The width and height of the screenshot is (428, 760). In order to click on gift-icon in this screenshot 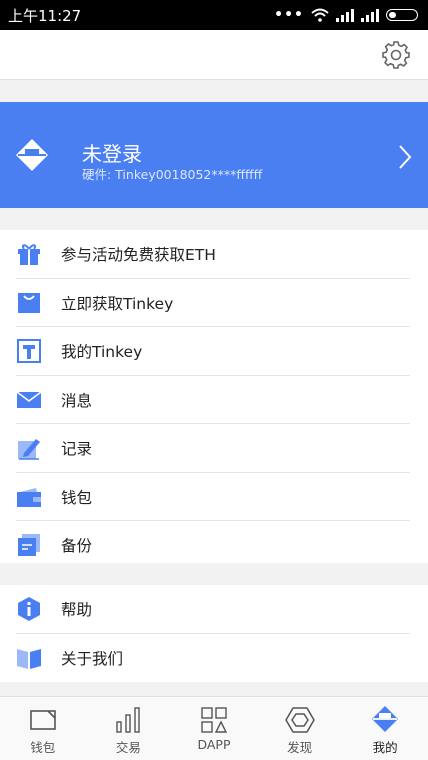, I will do `click(29, 255)`.